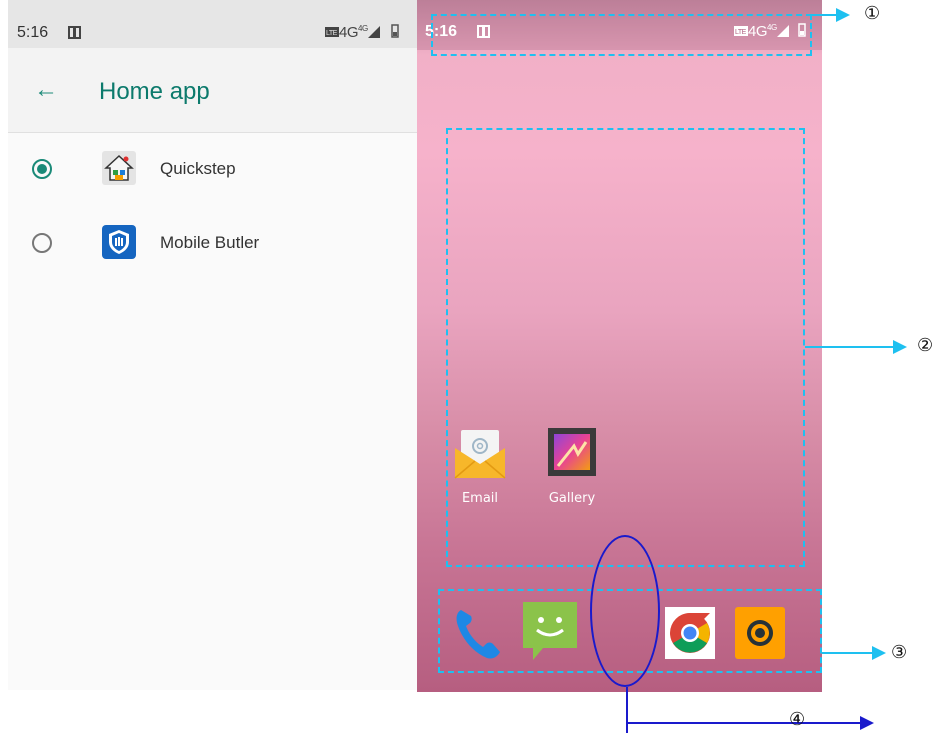  Describe the element at coordinates (212, 29) in the screenshot. I see `status-bar: 5:16 LTE 4G4G` at that location.